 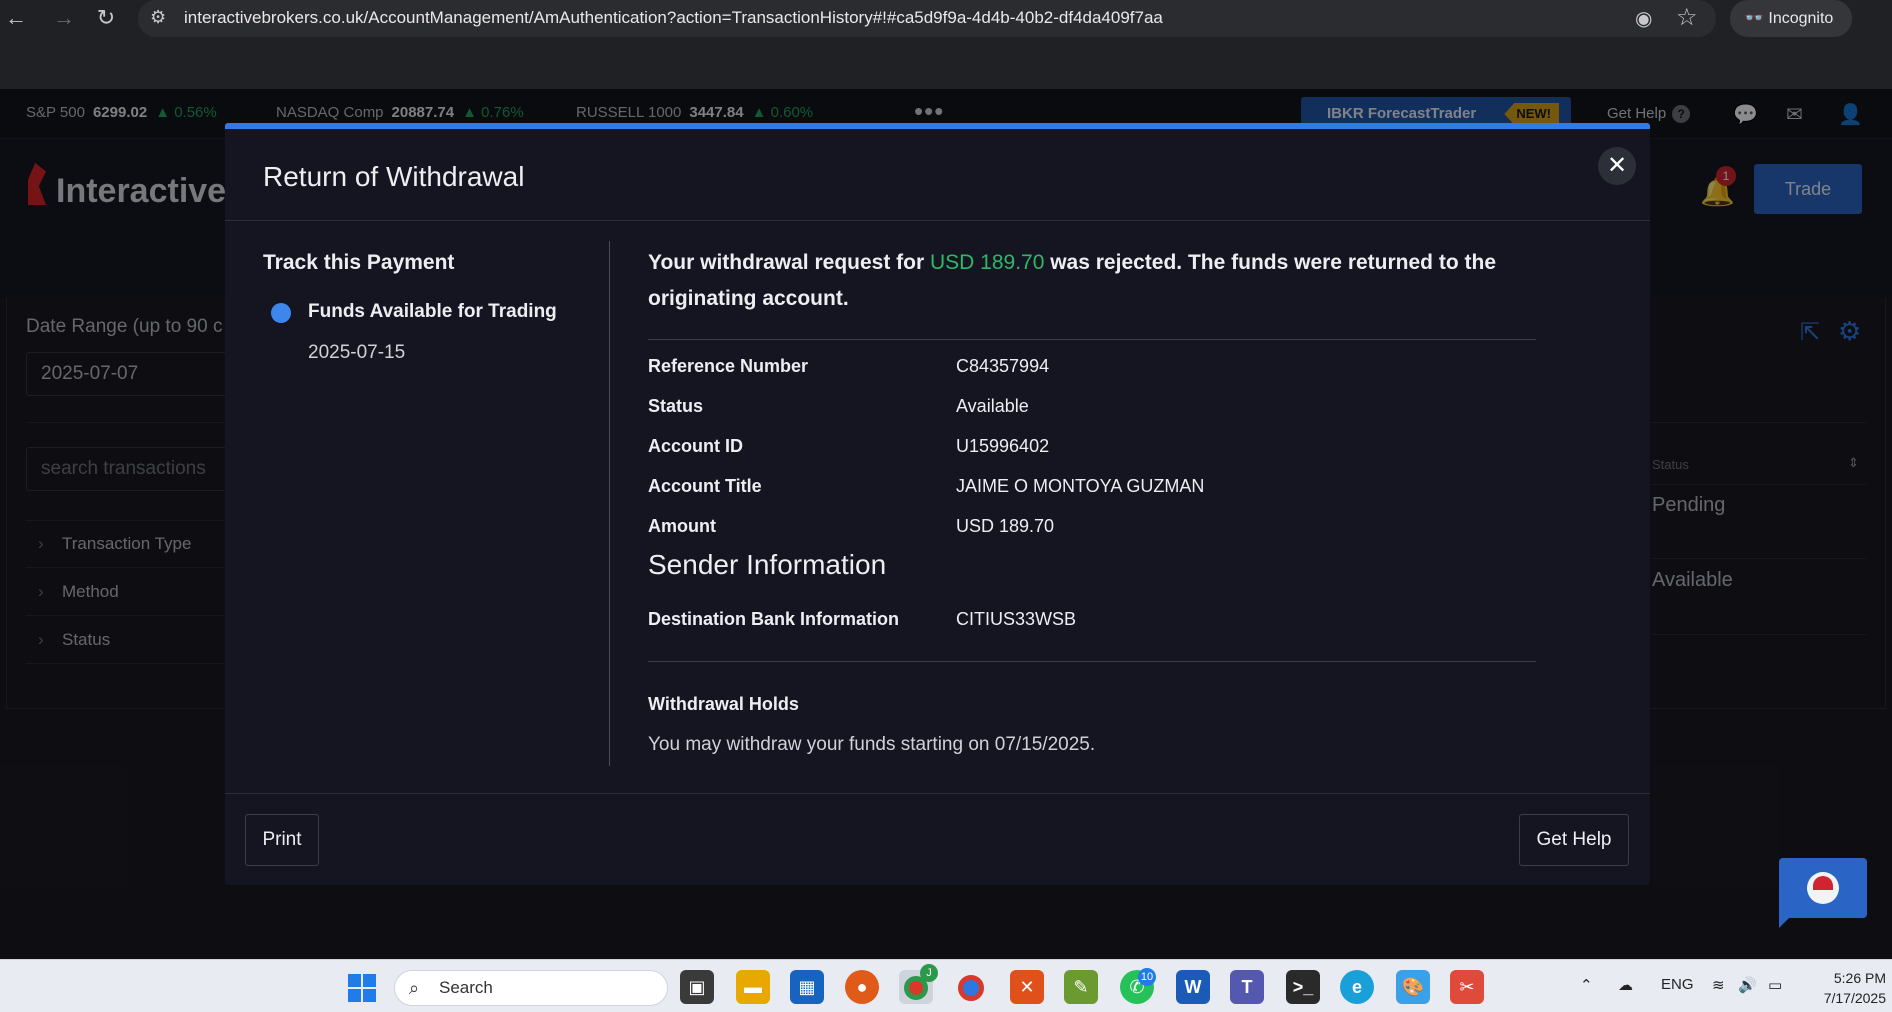 I want to click on destination-value: CITIUS33WSB, so click(x=1016, y=619).